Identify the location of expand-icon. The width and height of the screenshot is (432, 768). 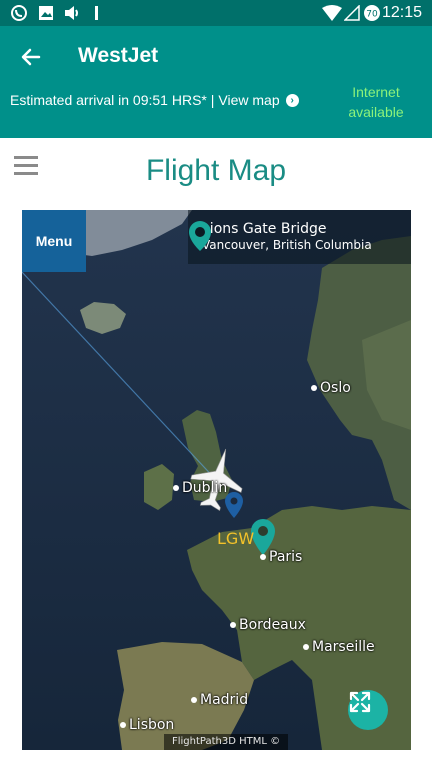
(360, 702).